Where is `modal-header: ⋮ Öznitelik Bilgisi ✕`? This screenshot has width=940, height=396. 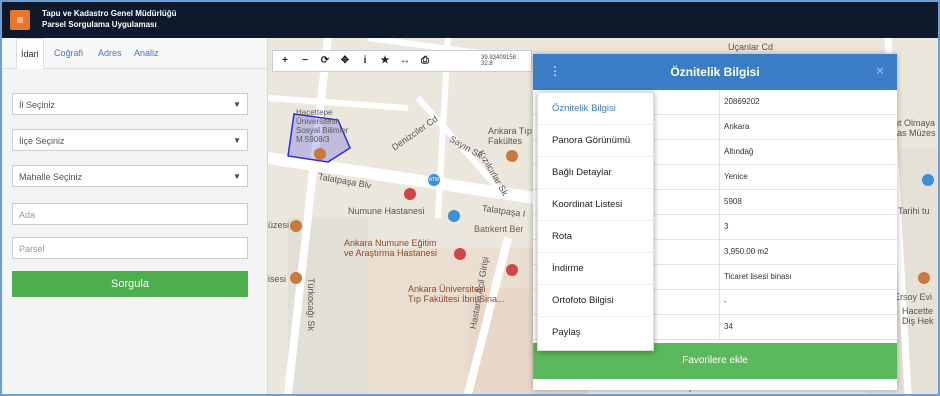 modal-header: ⋮ Öznitelik Bilgisi ✕ is located at coordinates (715, 72).